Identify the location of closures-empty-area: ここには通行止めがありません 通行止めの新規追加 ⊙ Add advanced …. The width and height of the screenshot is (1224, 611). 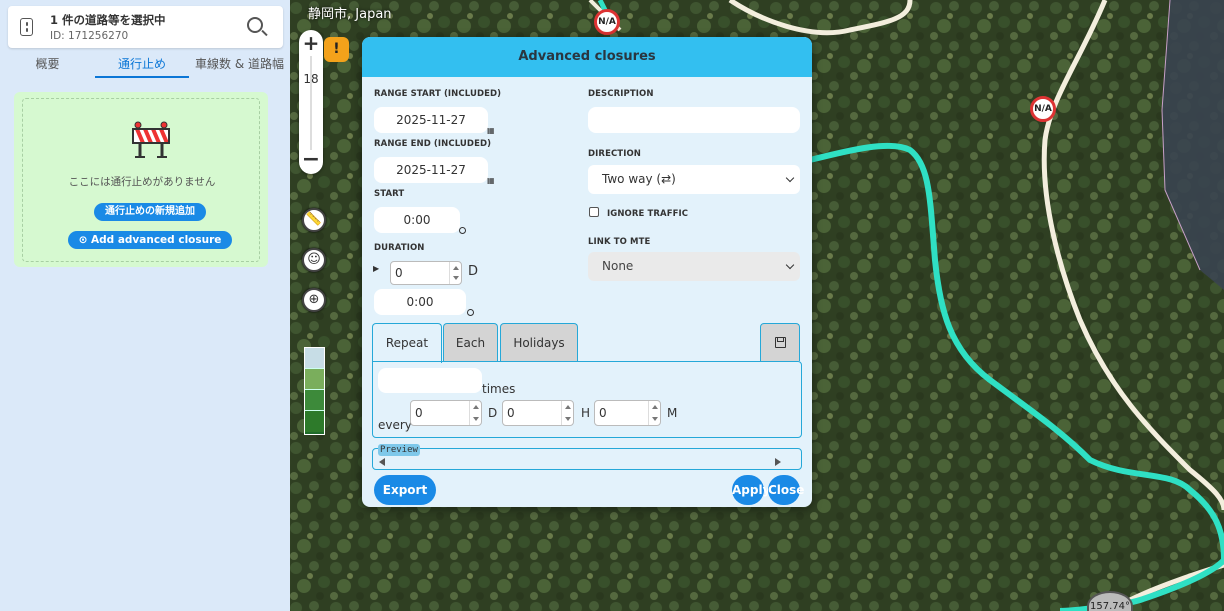
(141, 180).